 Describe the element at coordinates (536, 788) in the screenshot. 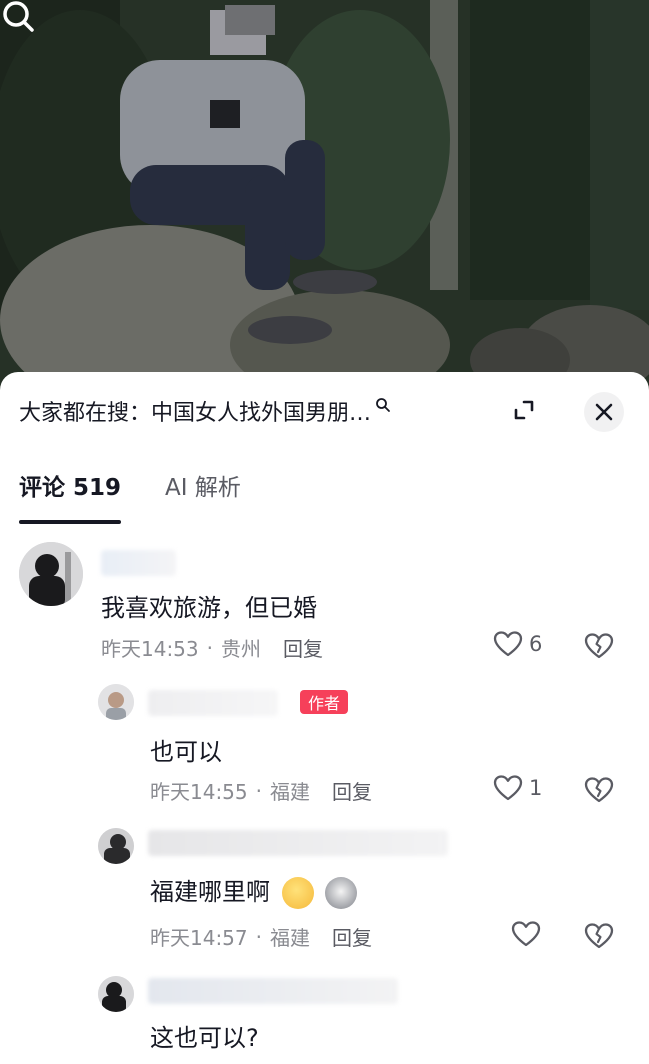

I see `like-count: 1` at that location.